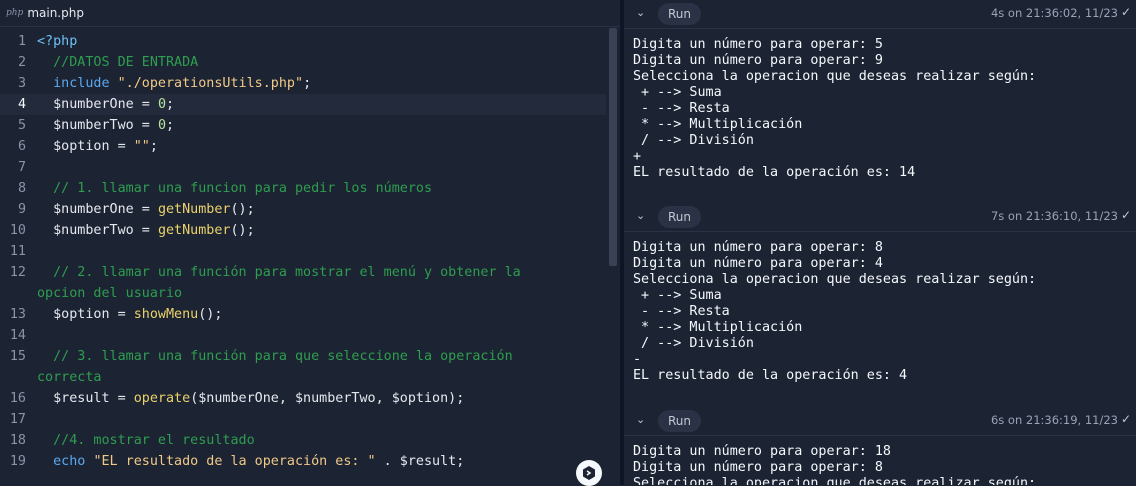 The width and height of the screenshot is (1136, 486). I want to click on code-line: 4 $numberOne = 0;, so click(303, 104).